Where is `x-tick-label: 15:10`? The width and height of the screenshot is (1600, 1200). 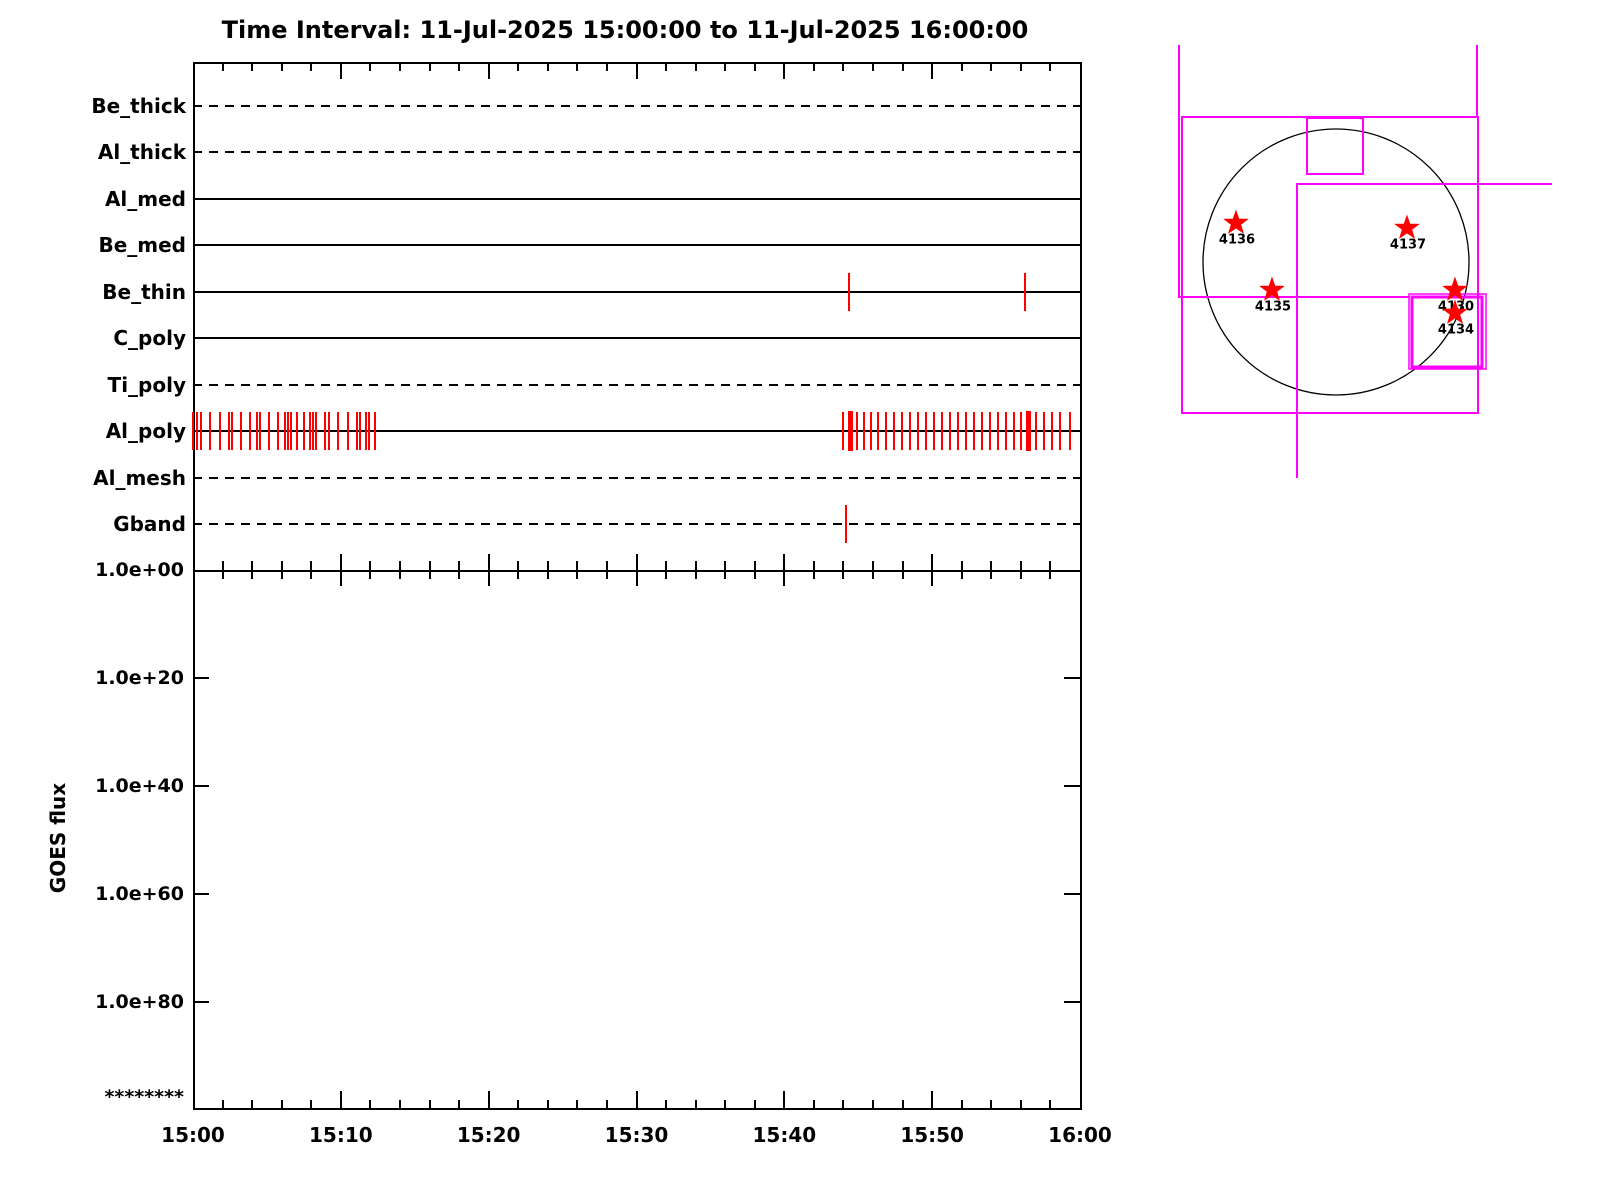
x-tick-label: 15:10 is located at coordinates (340, 1135).